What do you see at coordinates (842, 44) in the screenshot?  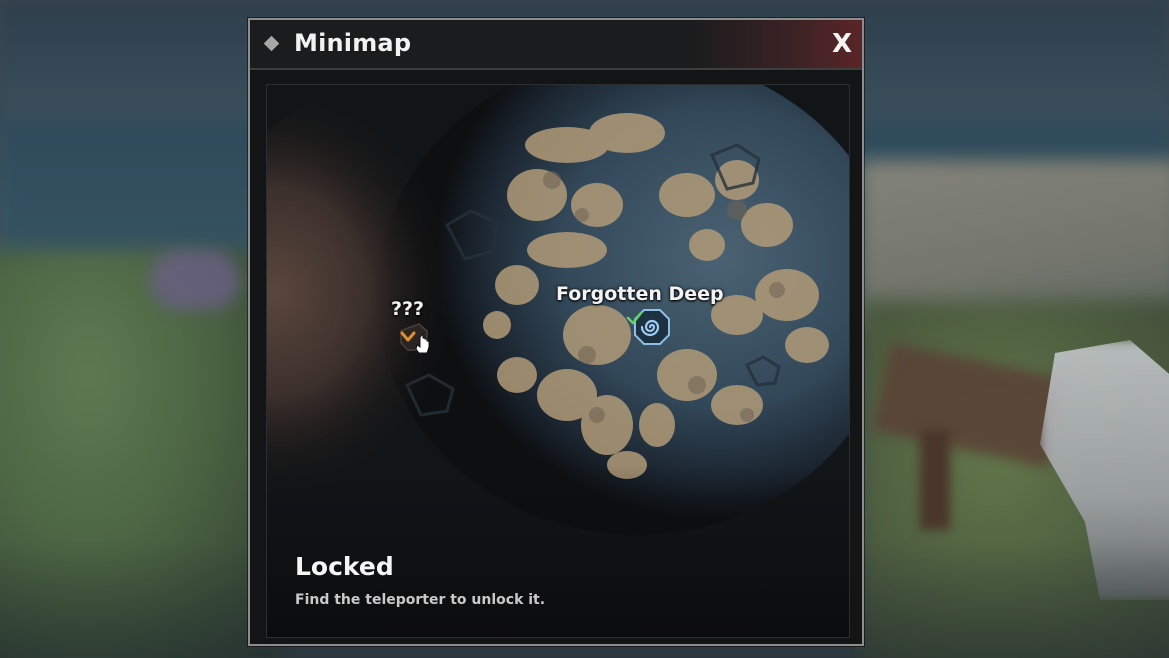 I see `close-button: X` at bounding box center [842, 44].